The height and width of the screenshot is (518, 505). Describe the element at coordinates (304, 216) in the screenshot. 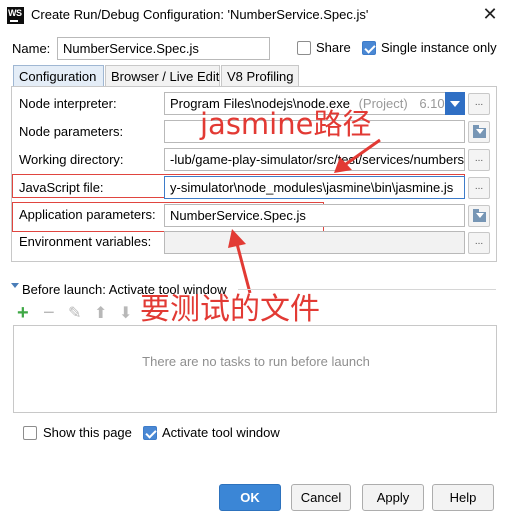

I see `annotation-arrows` at that location.